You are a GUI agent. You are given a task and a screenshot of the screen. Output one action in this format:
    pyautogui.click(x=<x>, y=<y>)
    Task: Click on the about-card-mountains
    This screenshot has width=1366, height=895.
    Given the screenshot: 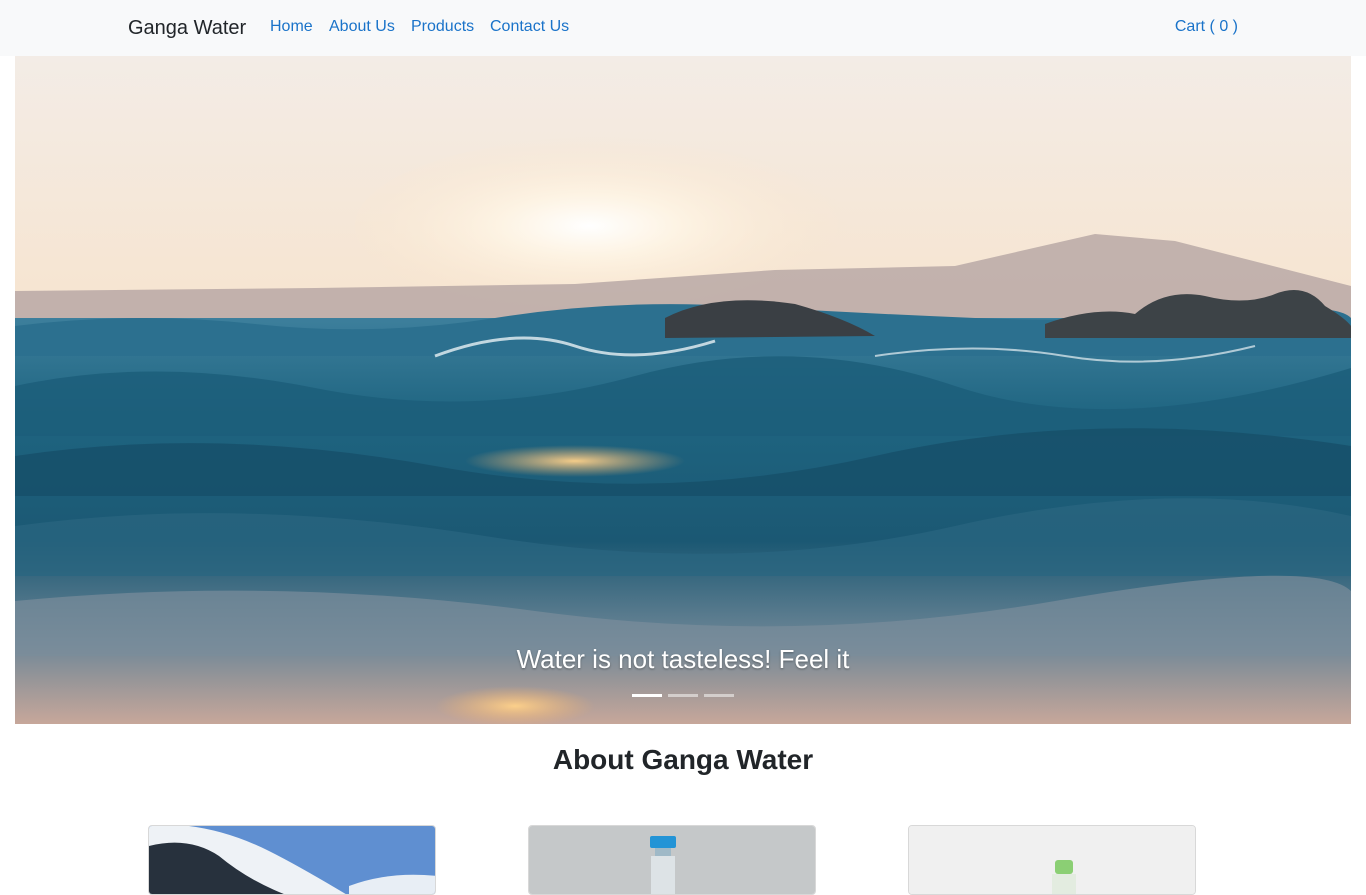 What is the action you would take?
    pyautogui.click(x=292, y=860)
    